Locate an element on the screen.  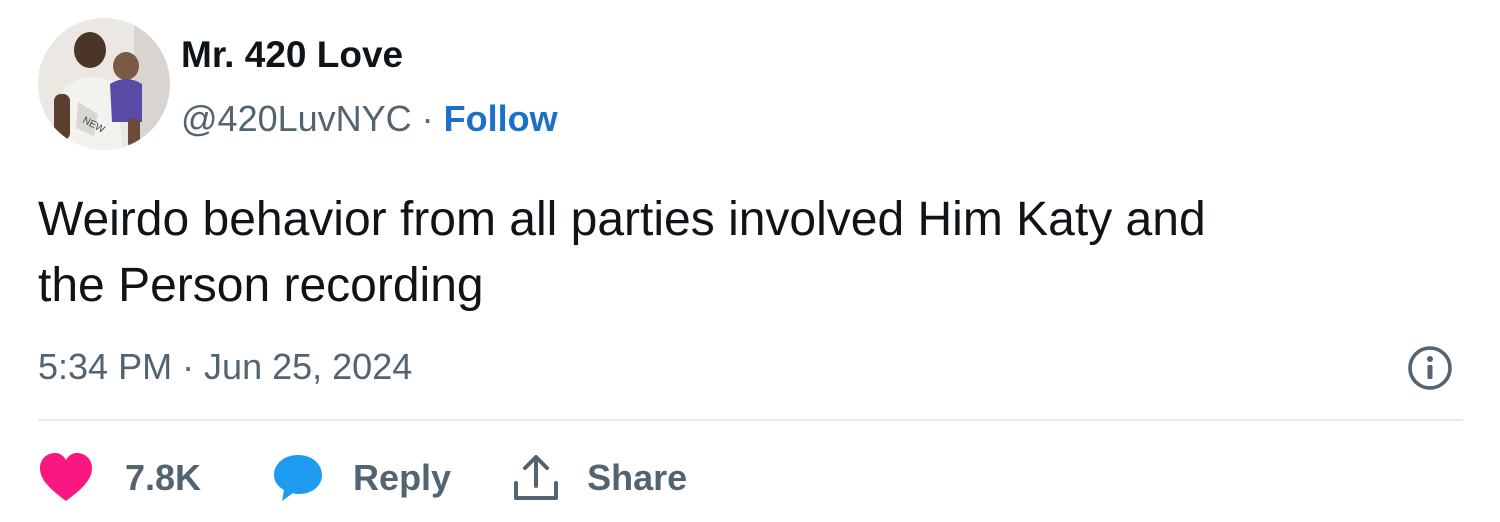
tweet-text-line-2: the Person recording is located at coordinates (261, 285).